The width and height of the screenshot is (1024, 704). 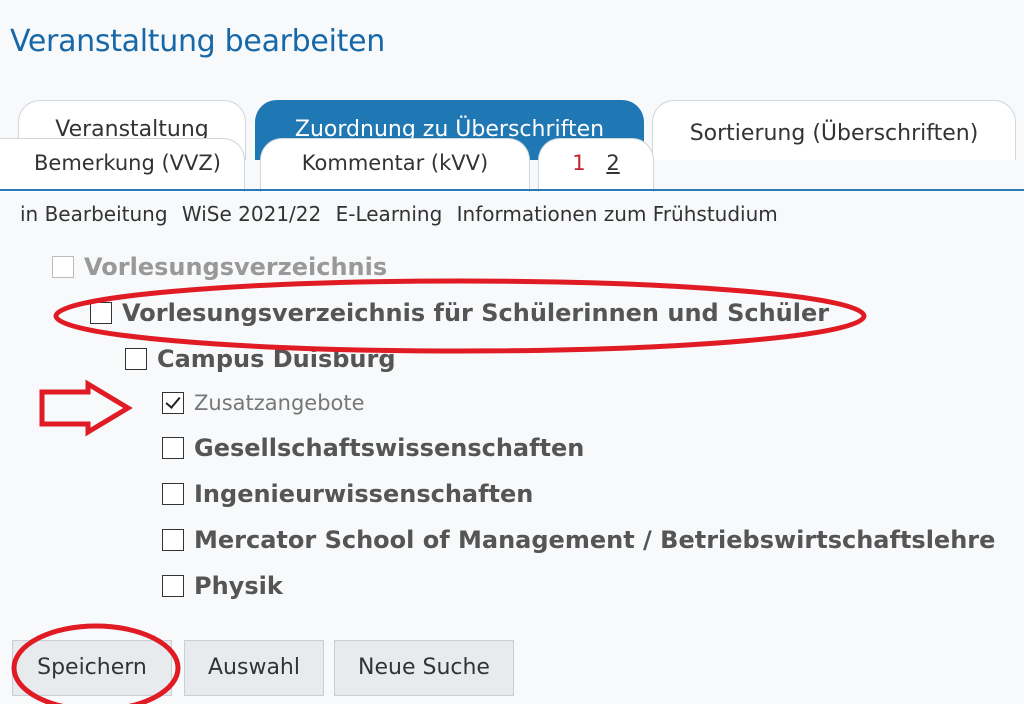 I want to click on status-type: E-Learning, so click(x=389, y=214).